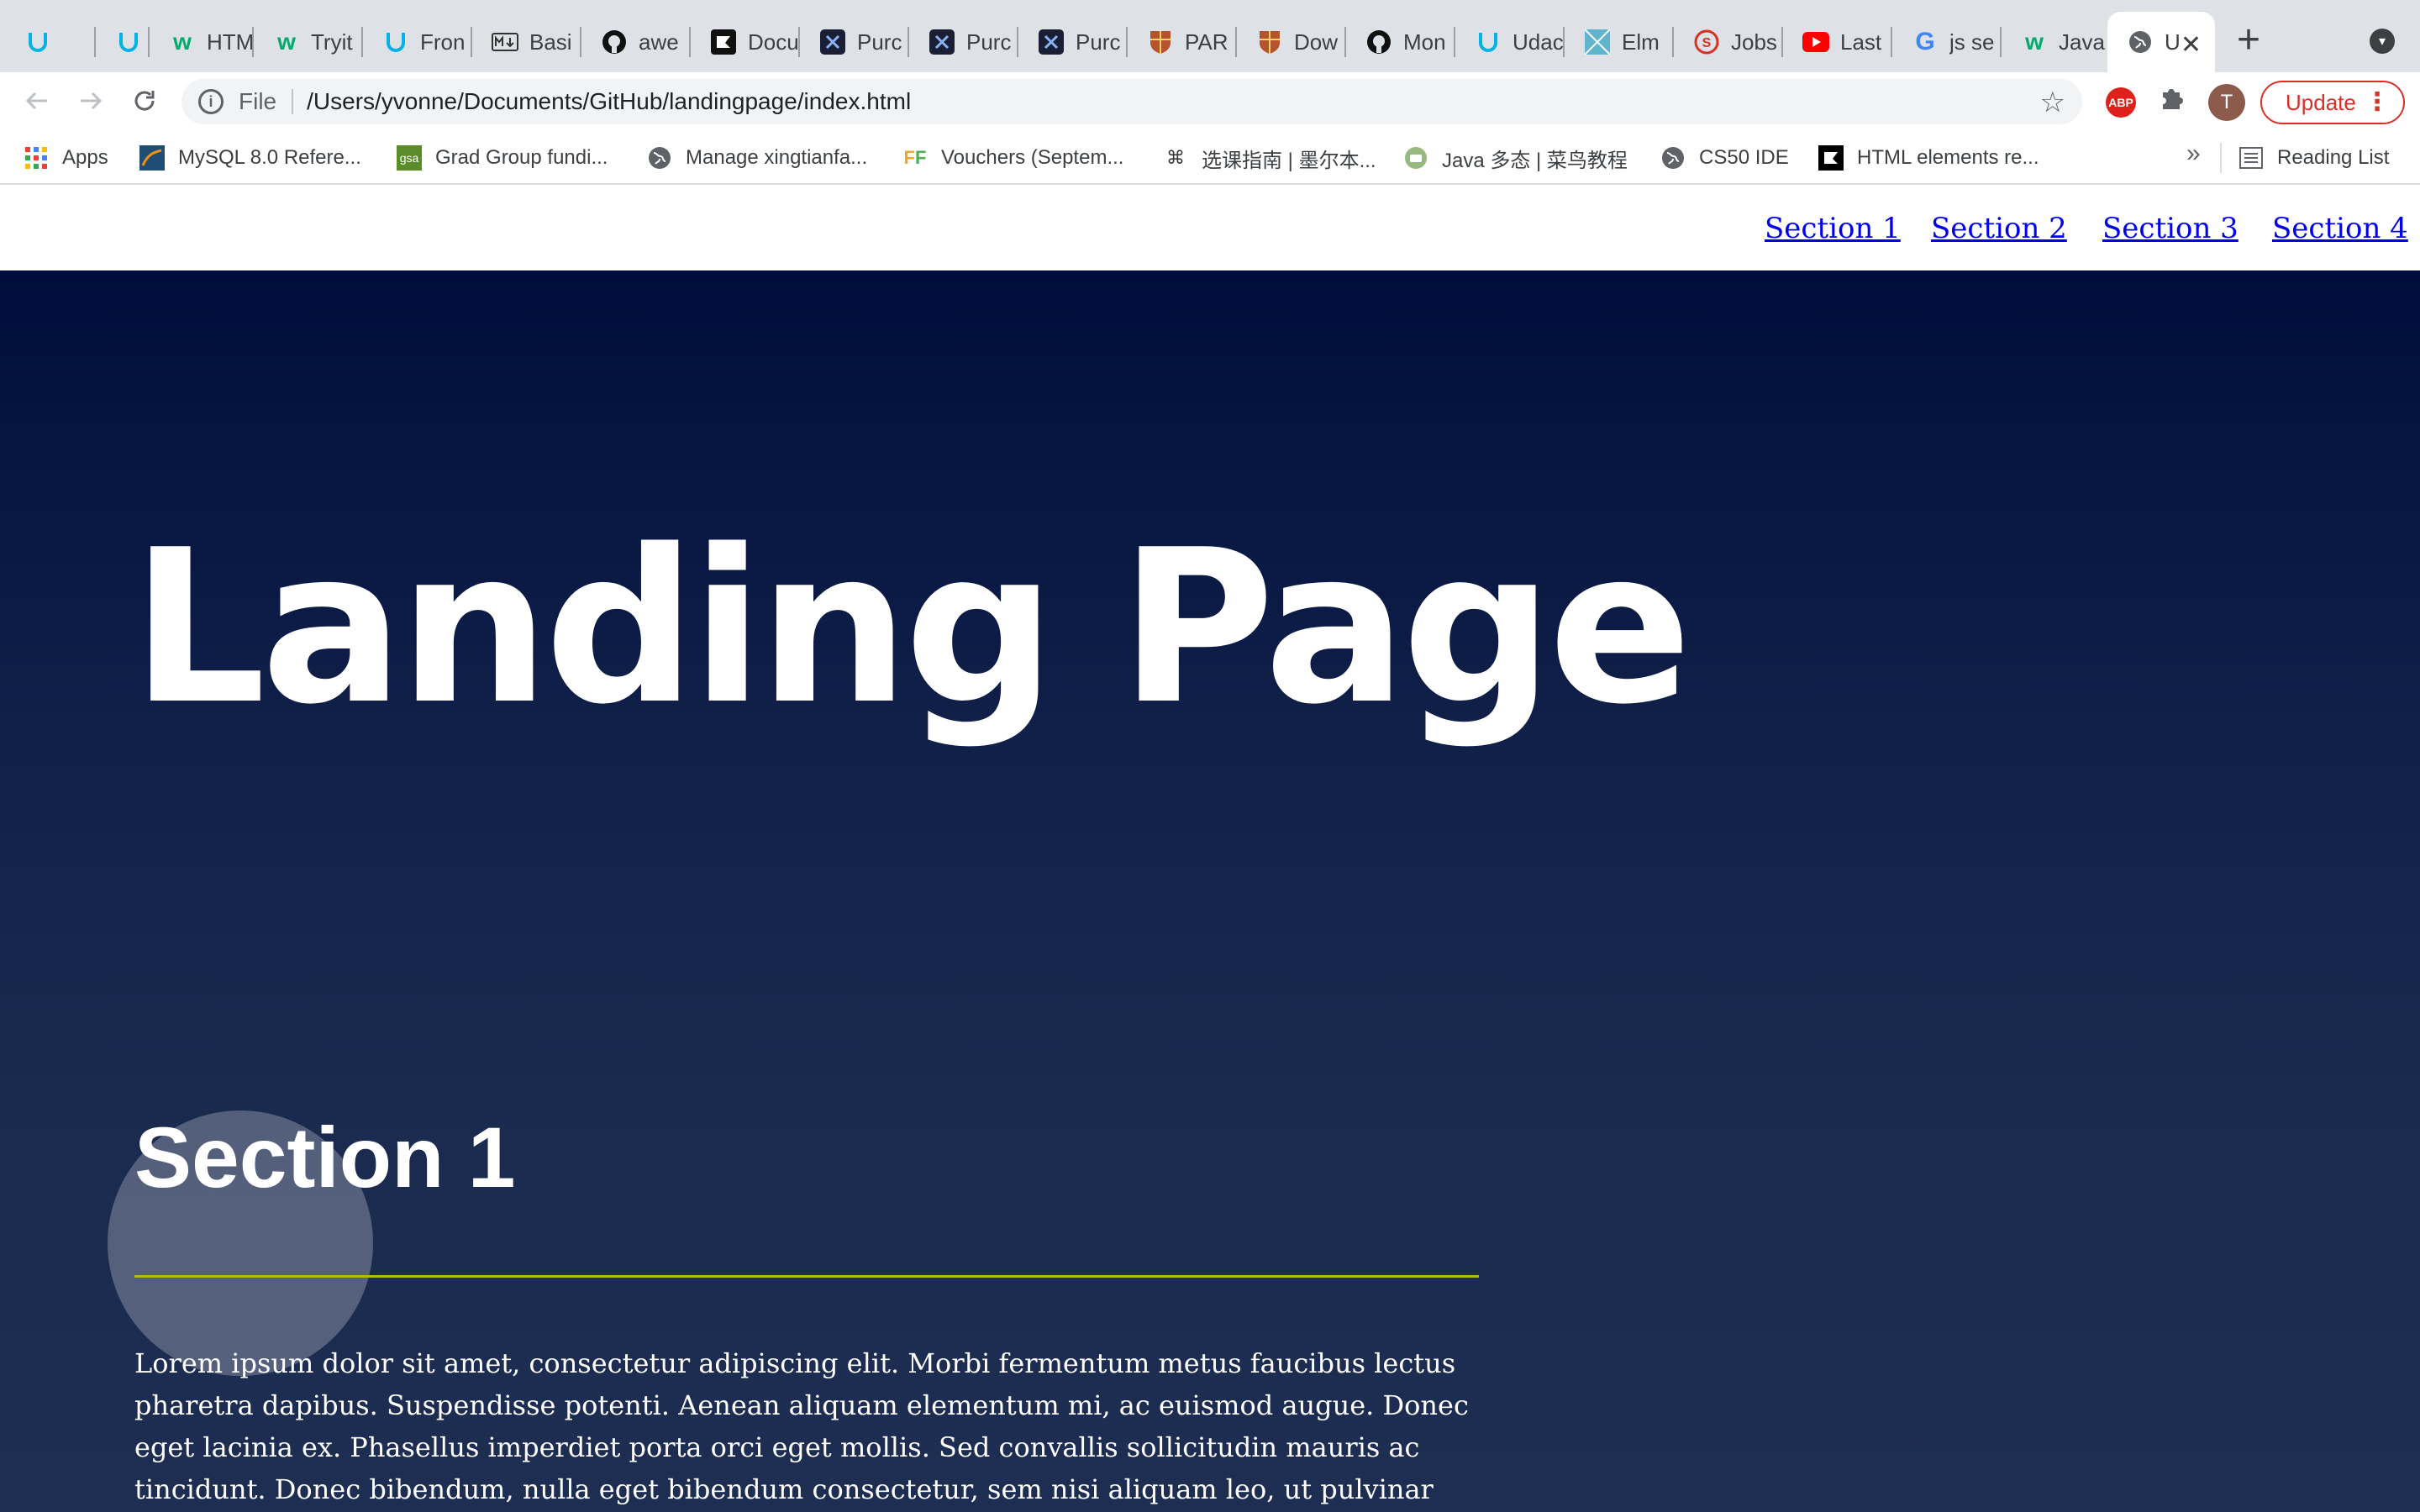 The image size is (2420, 1512). What do you see at coordinates (2221, 158) in the screenshot?
I see `bookmarks-divider` at bounding box center [2221, 158].